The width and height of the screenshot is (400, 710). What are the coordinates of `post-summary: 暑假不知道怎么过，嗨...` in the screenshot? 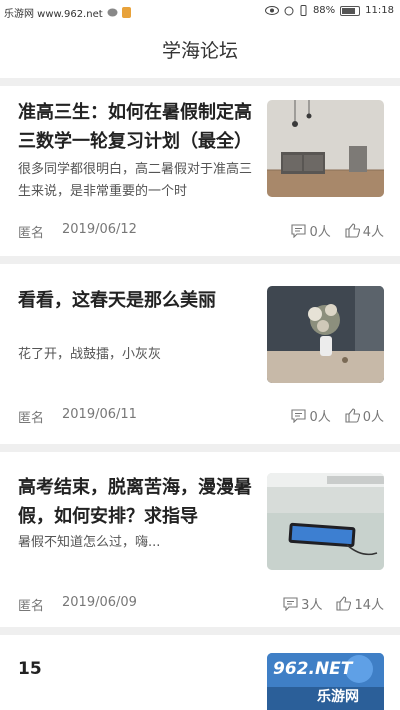 It's located at (89, 542).